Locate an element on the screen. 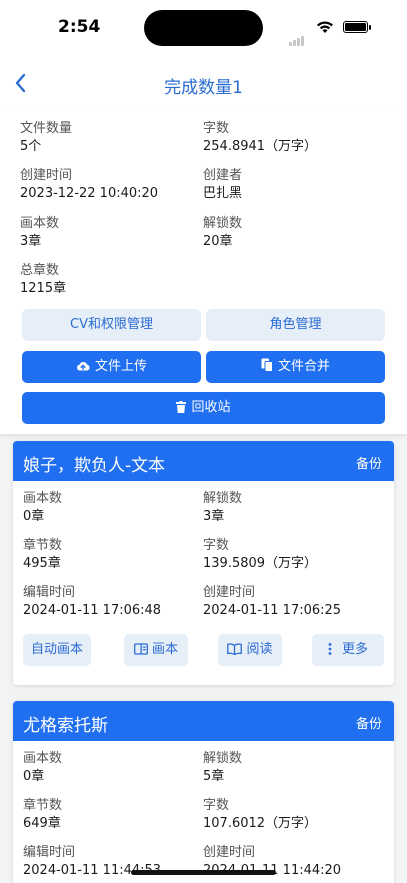 Image resolution: width=407 pixels, height=883 pixels. card-header: 娘子，欺负人-文本 备份 is located at coordinates (203, 461).